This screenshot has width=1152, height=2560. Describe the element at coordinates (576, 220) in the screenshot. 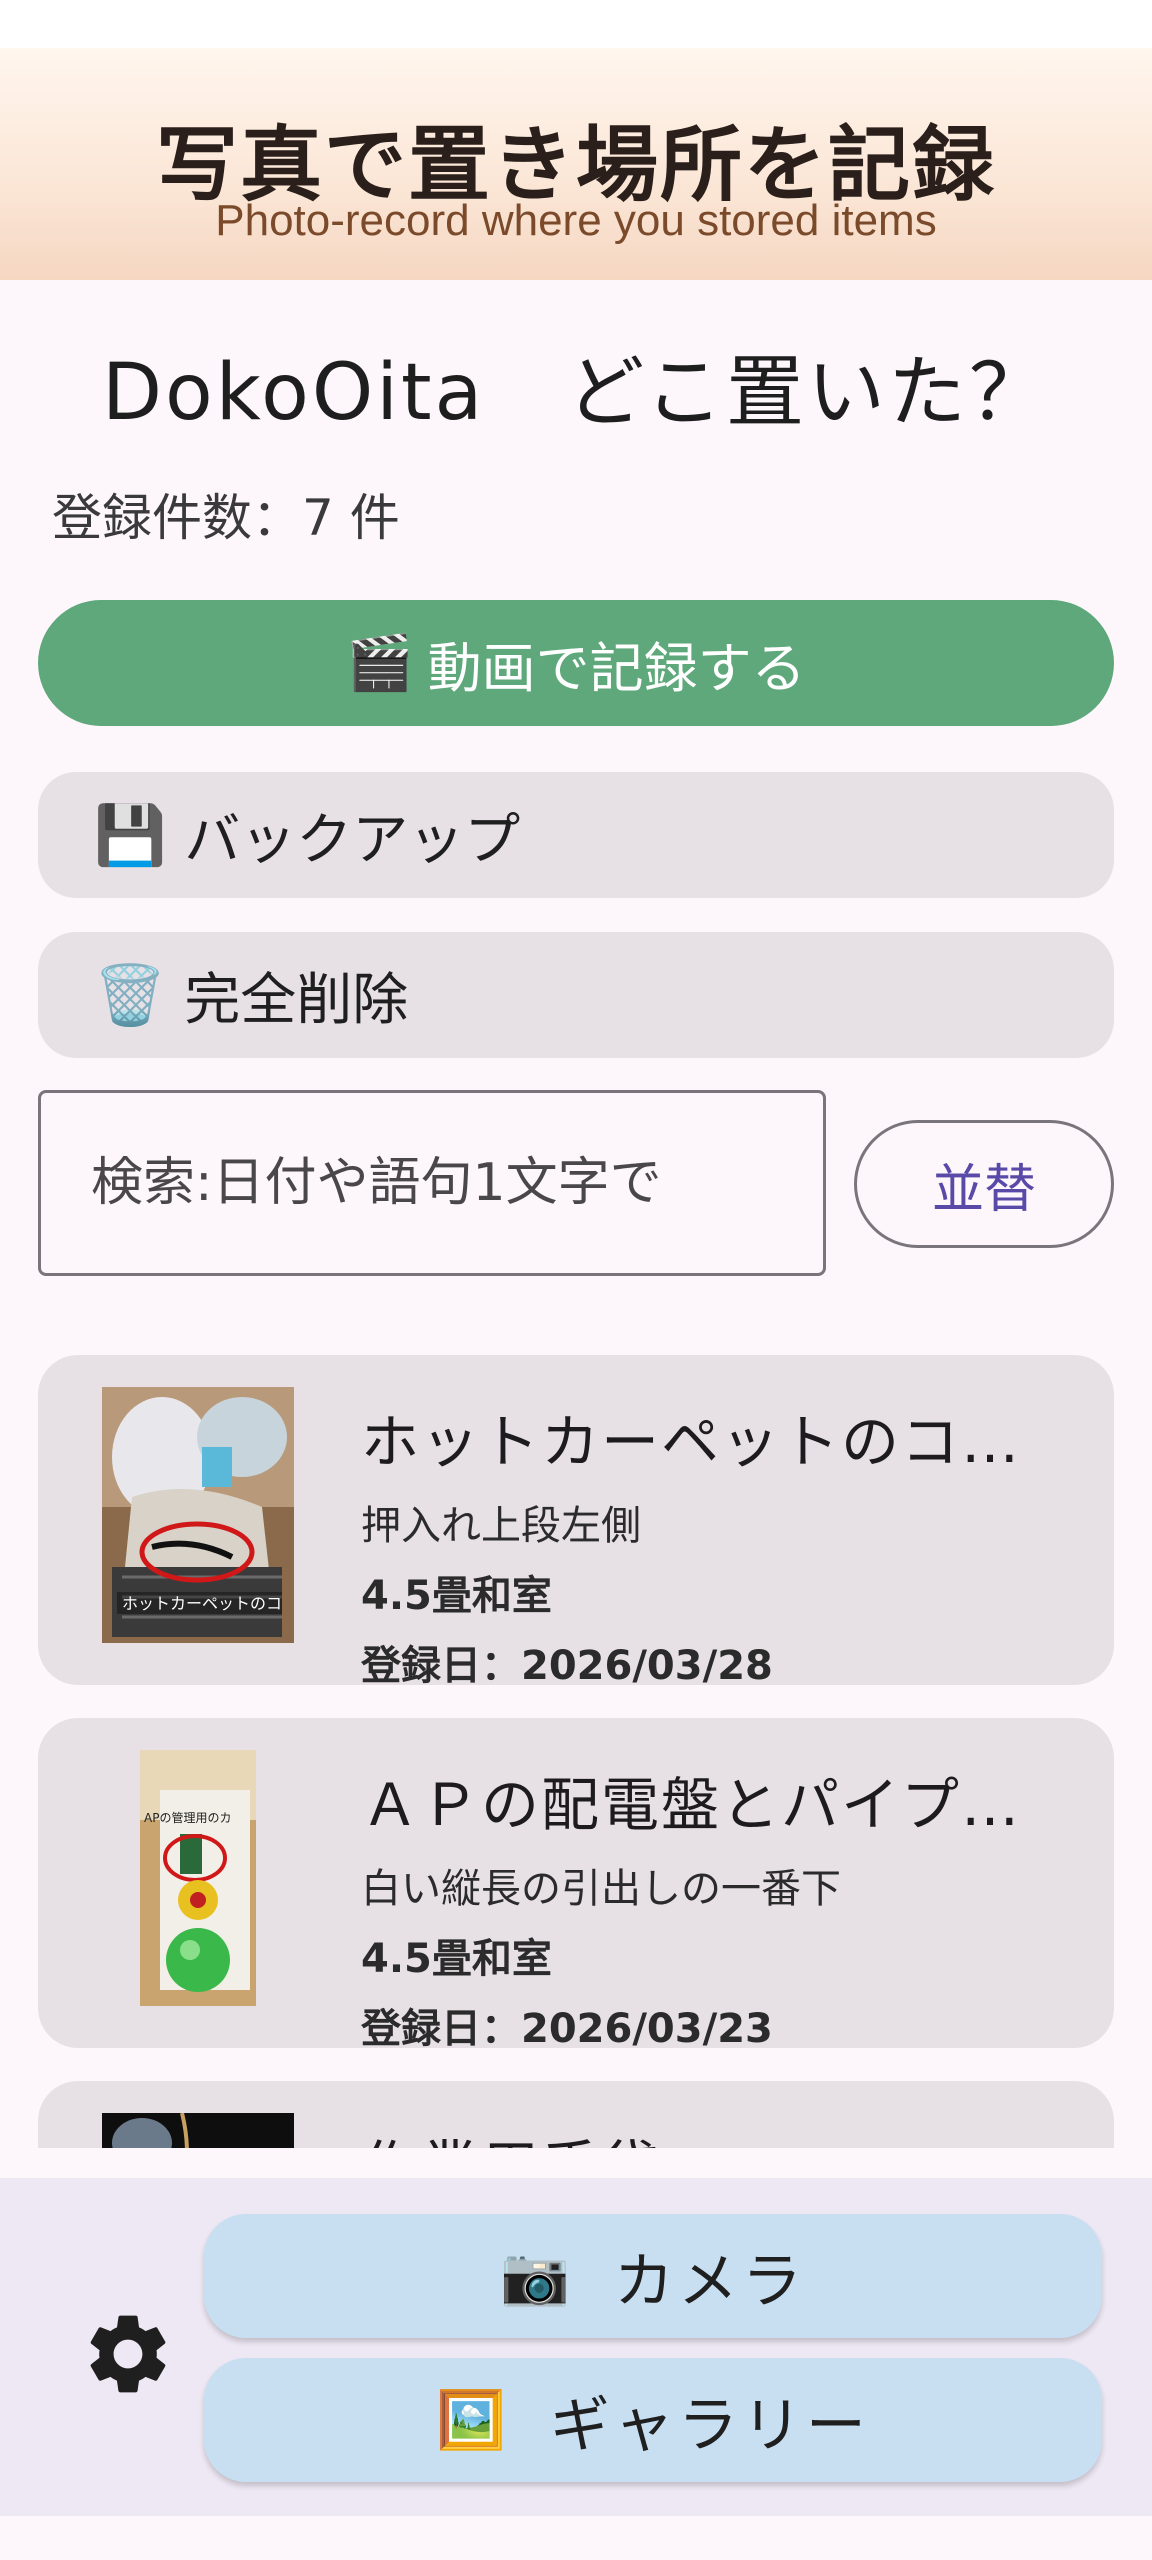

I see `banner-subtitle: Photo-record where you stored items` at that location.